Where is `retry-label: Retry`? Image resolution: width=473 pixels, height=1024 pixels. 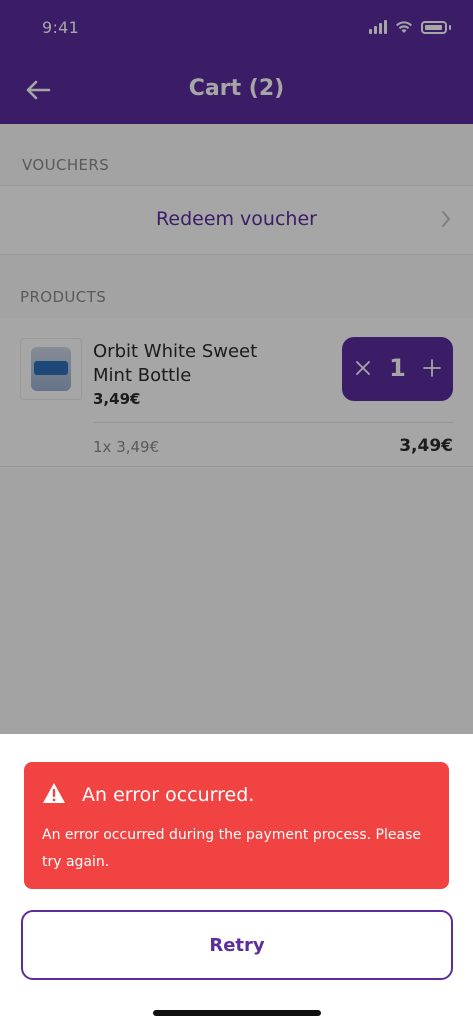
retry-label: Retry is located at coordinates (237, 945).